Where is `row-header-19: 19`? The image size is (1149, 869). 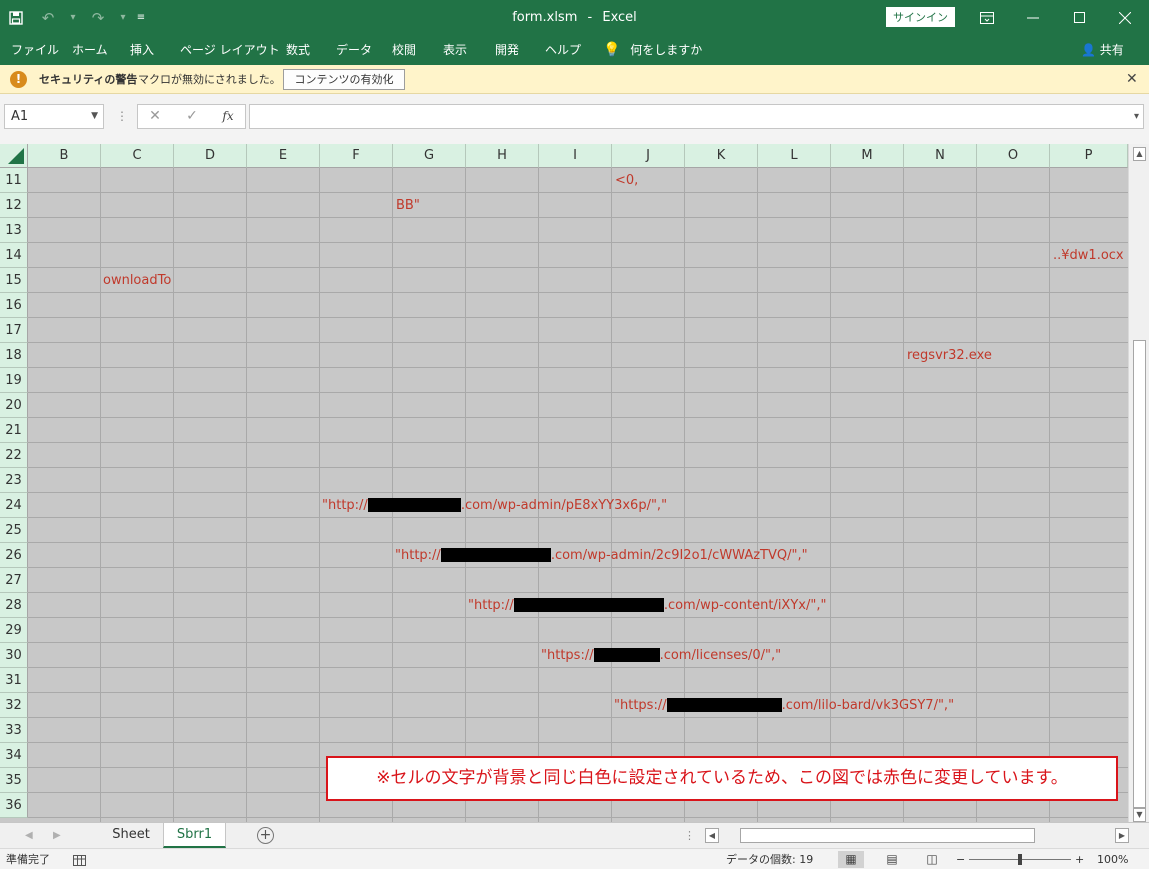 row-header-19: 19 is located at coordinates (14, 380).